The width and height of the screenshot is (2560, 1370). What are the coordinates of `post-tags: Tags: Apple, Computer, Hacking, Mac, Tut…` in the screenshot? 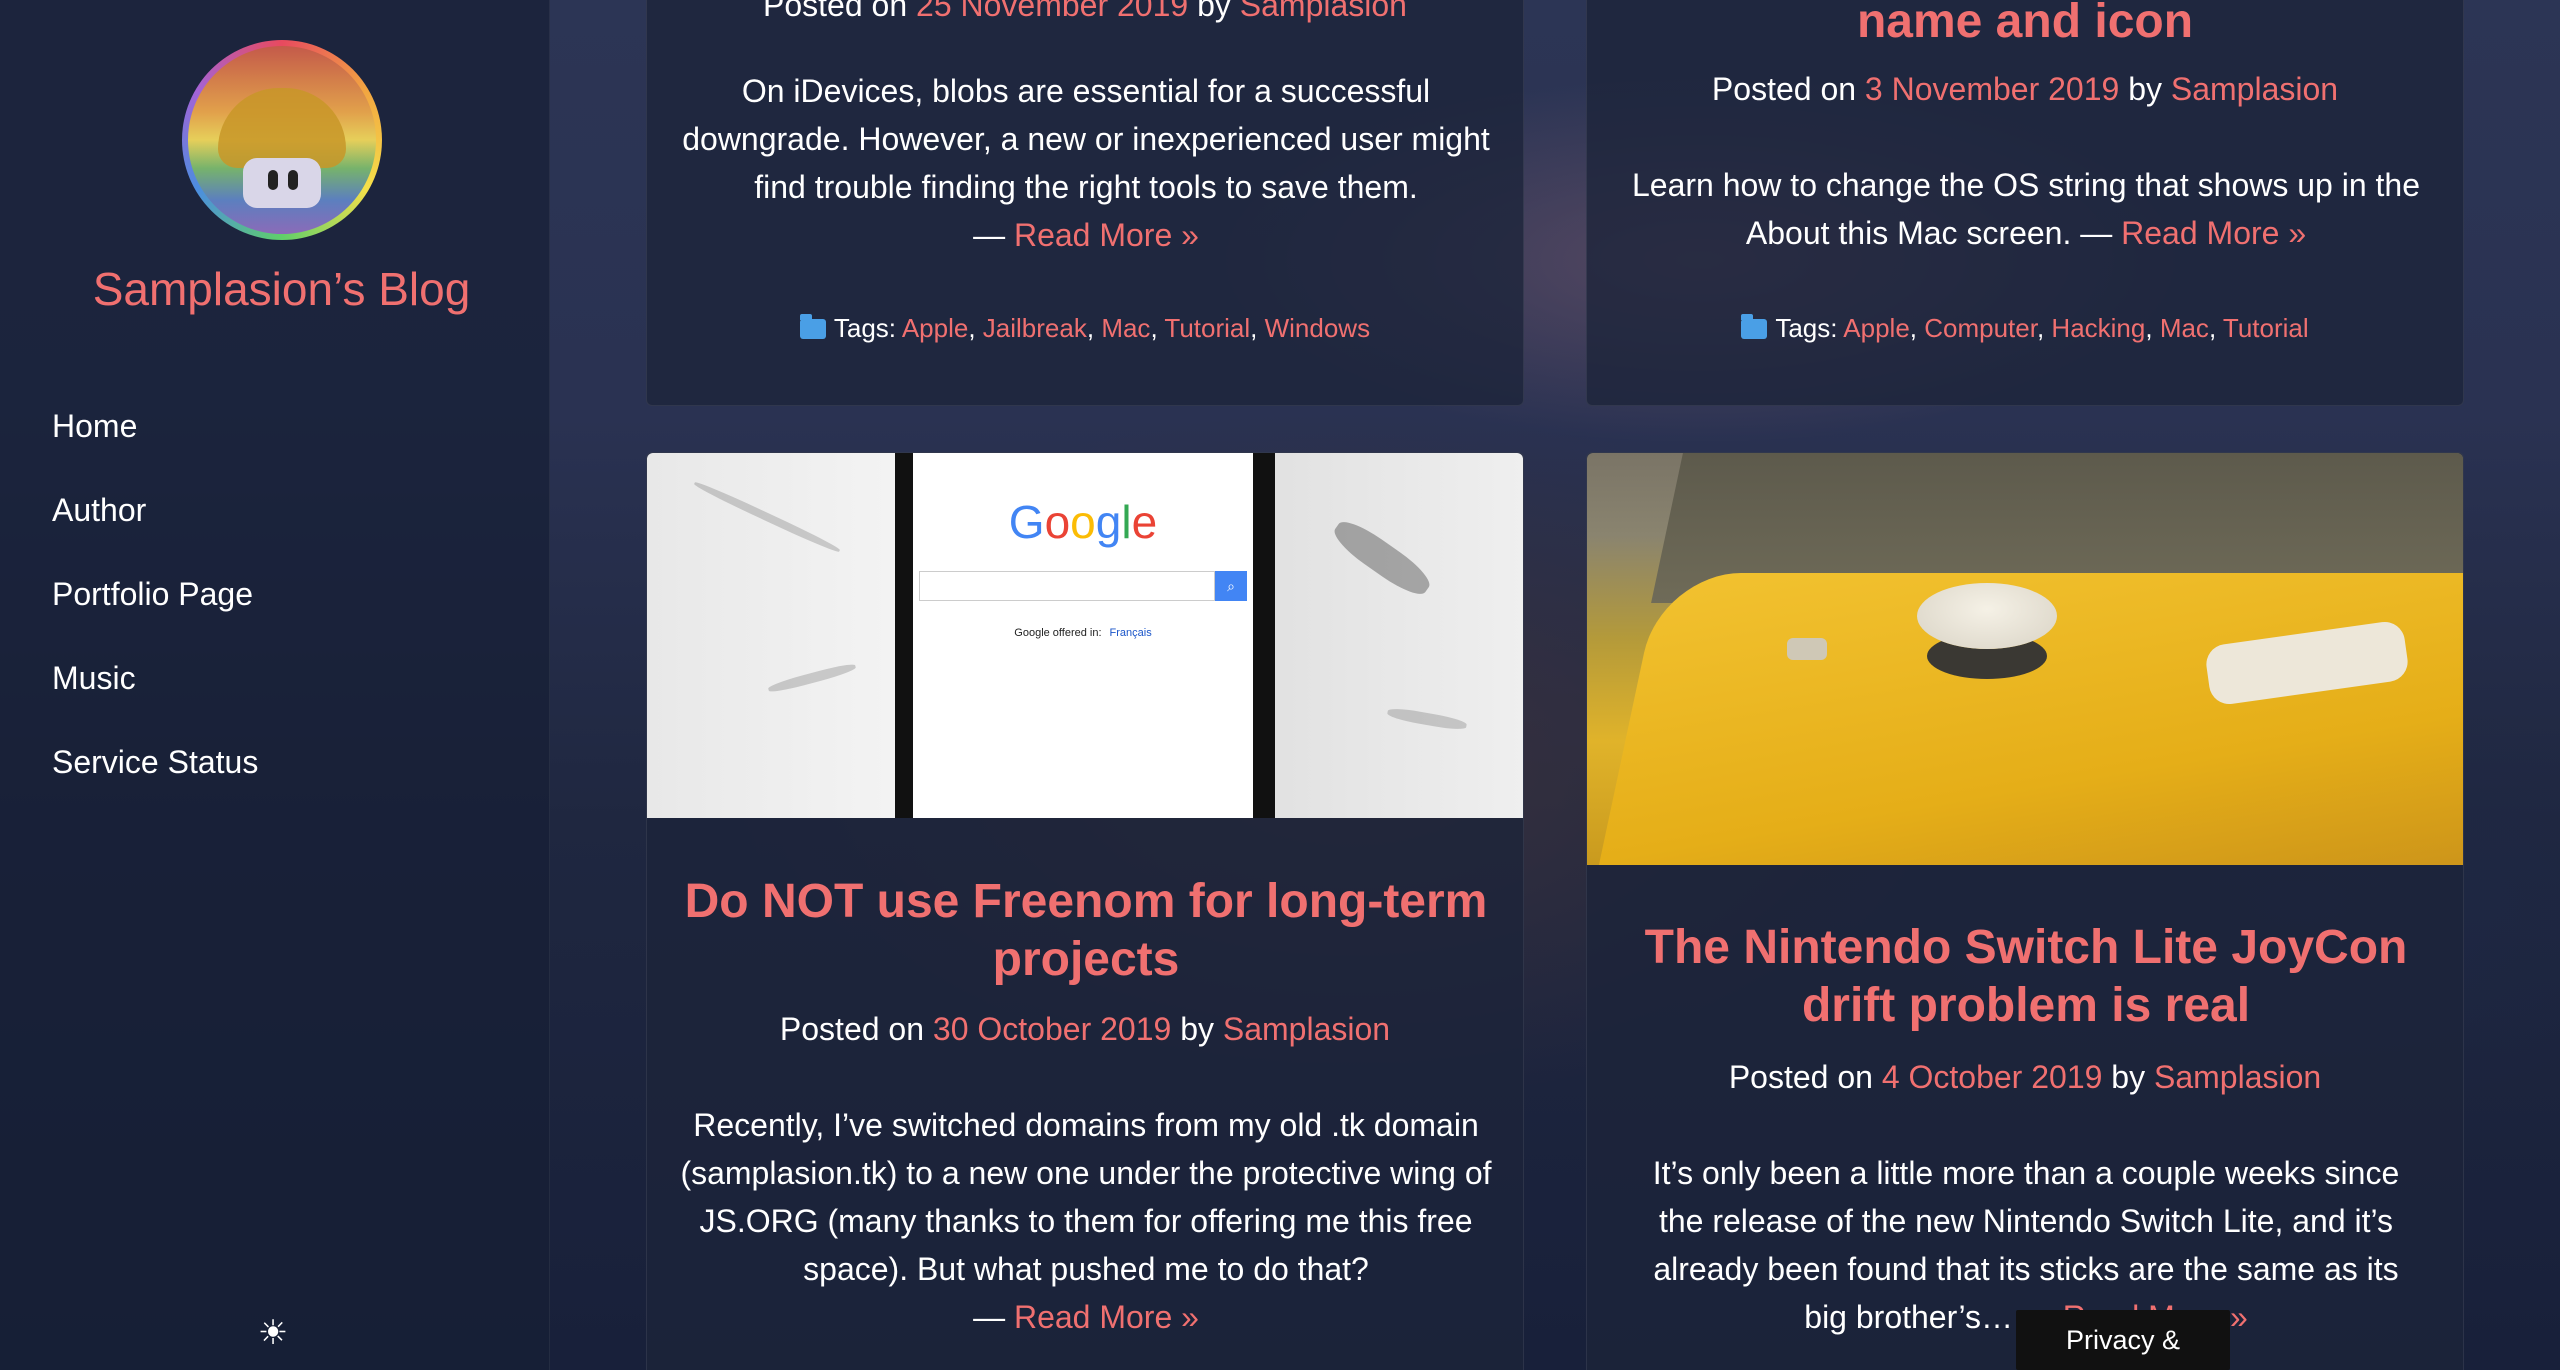 It's located at (2025, 328).